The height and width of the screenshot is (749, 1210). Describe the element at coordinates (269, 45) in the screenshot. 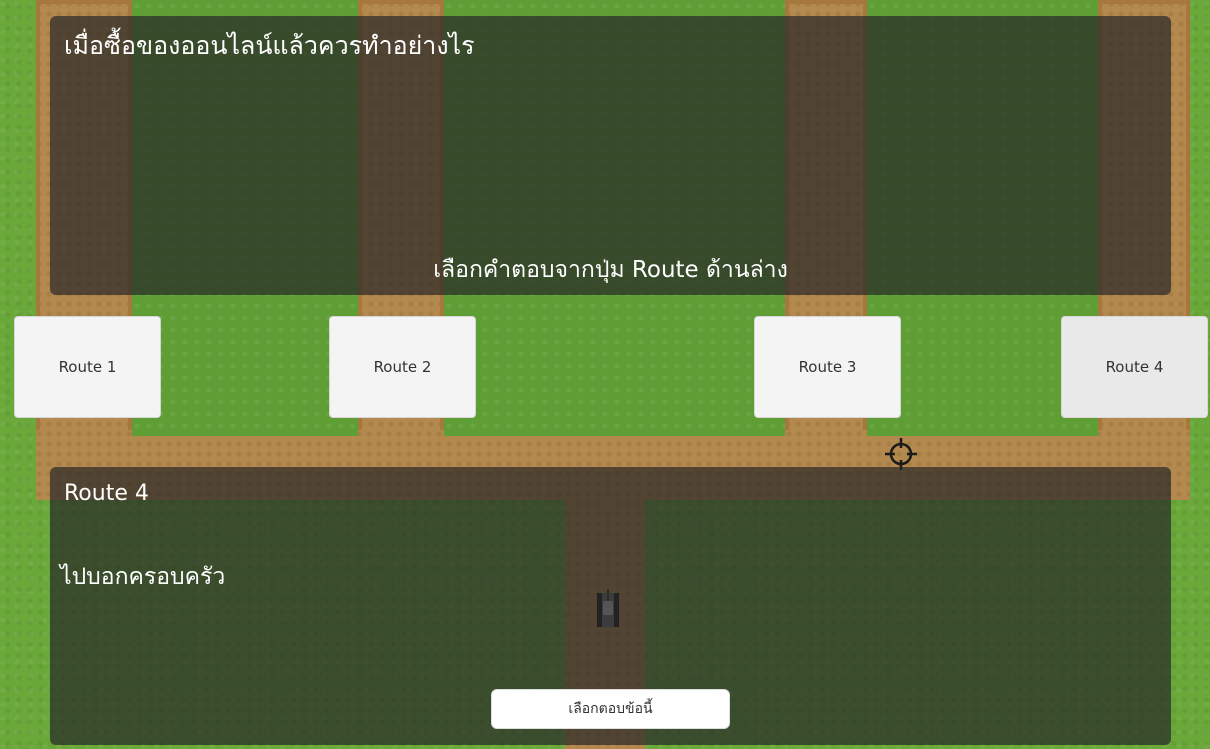

I see `question-text: เมื่อซื้อของออนไลน์แล้วควรทำอย่างไร` at that location.